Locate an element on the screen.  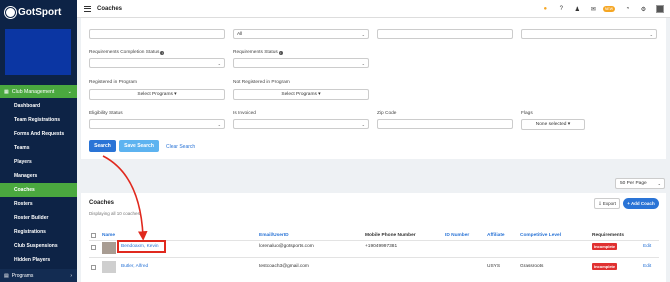
plus-icon: + is located at coordinates (628, 203).